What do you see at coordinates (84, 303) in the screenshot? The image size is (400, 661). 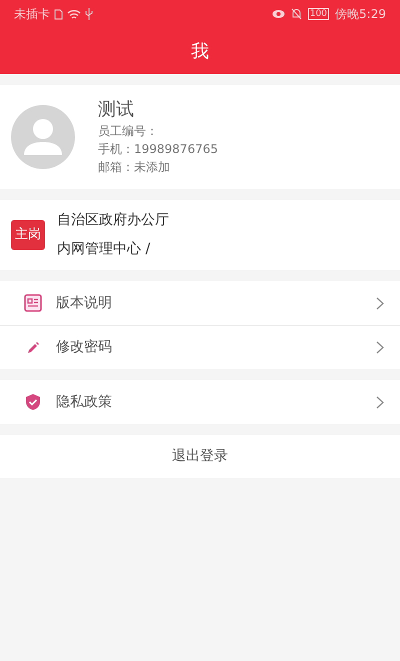 I see `menu-label: 版本说明` at bounding box center [84, 303].